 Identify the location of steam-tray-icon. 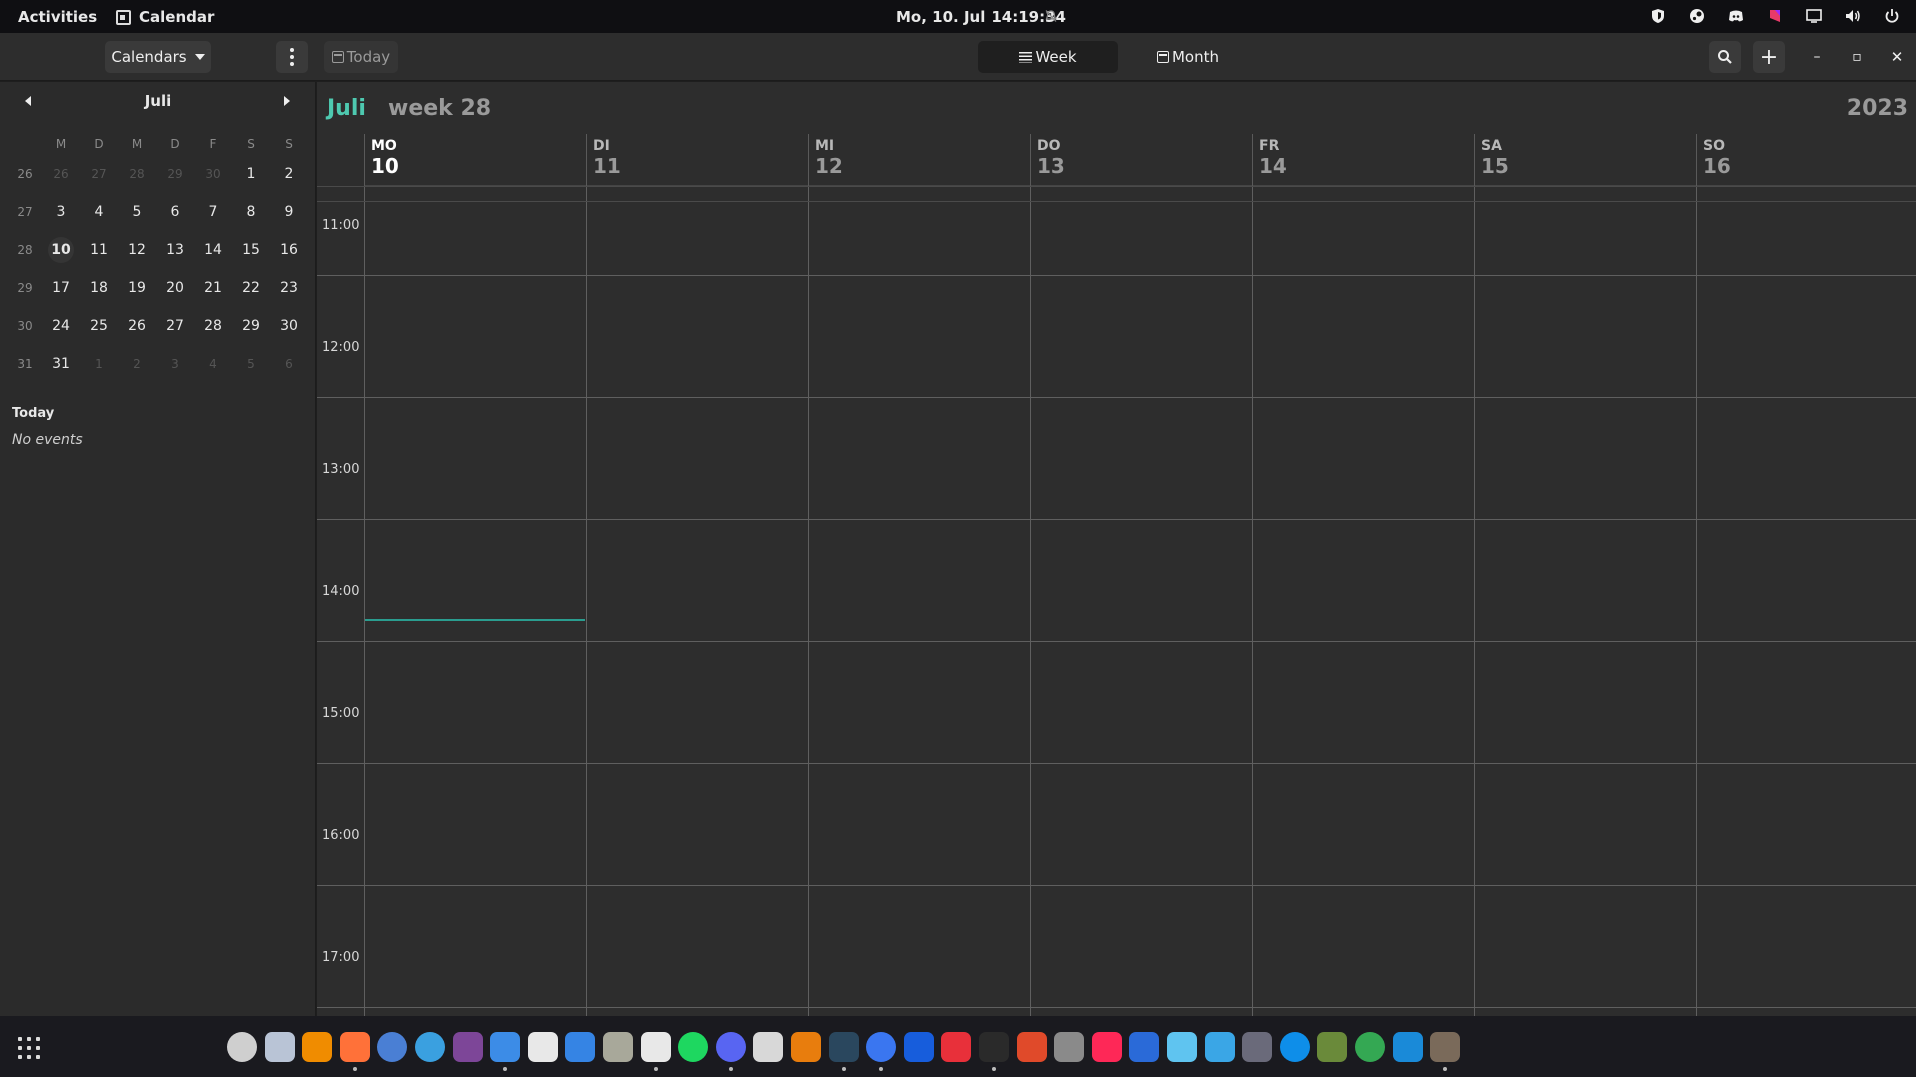
(1697, 16).